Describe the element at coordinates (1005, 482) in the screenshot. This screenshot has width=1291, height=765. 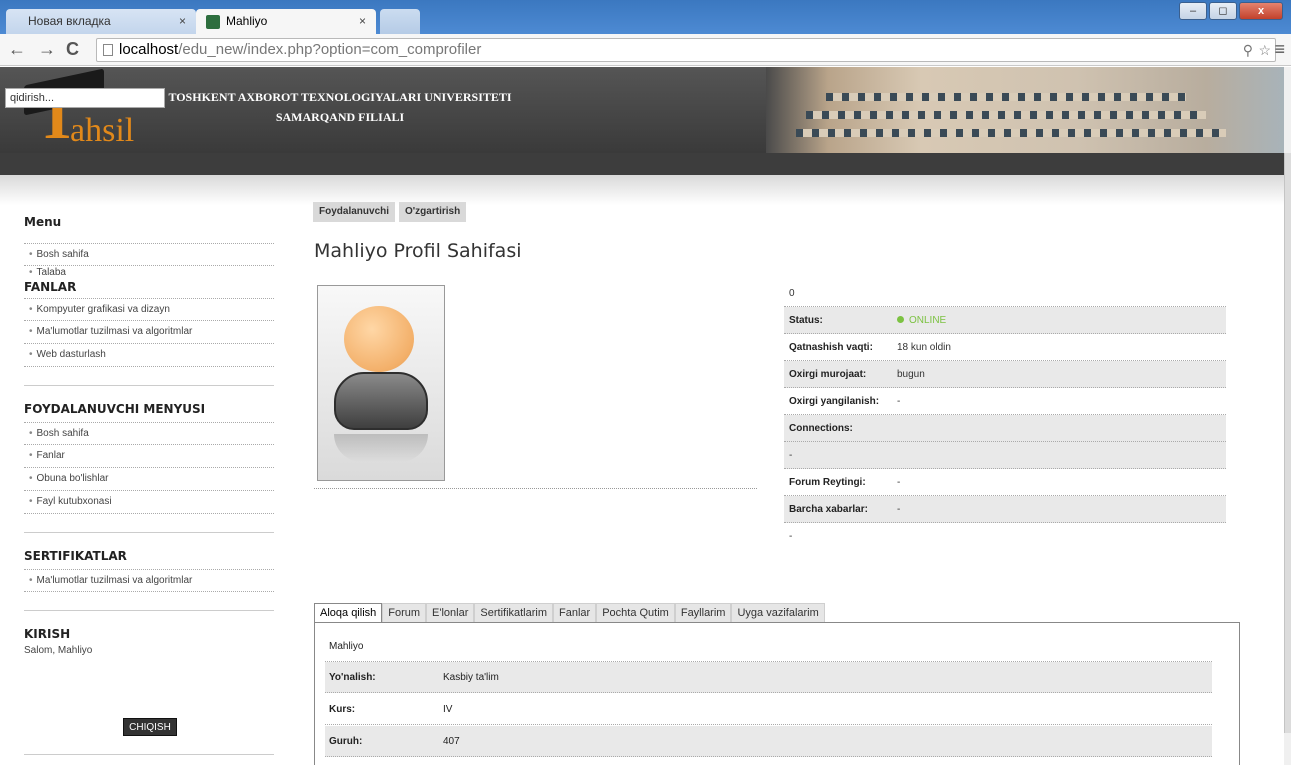
I see `info-row-forum-reytingi: Forum Reytingi: -` at that location.